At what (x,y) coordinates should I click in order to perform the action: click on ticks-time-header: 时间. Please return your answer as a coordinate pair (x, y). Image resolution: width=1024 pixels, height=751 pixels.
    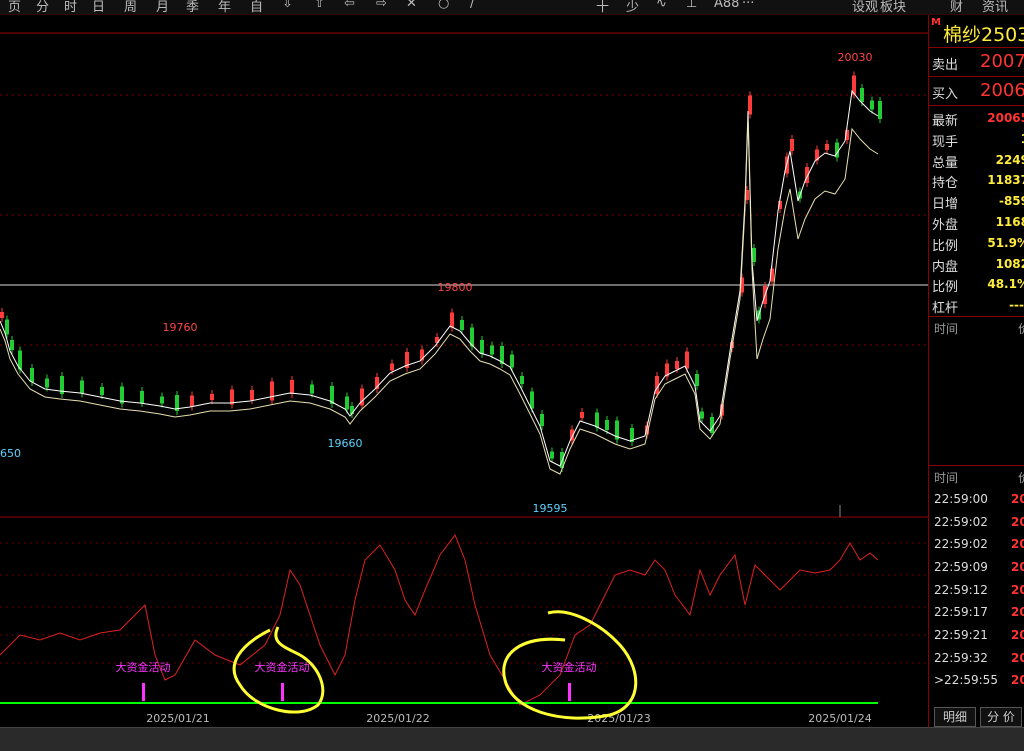
    Looking at the image, I should click on (946, 477).